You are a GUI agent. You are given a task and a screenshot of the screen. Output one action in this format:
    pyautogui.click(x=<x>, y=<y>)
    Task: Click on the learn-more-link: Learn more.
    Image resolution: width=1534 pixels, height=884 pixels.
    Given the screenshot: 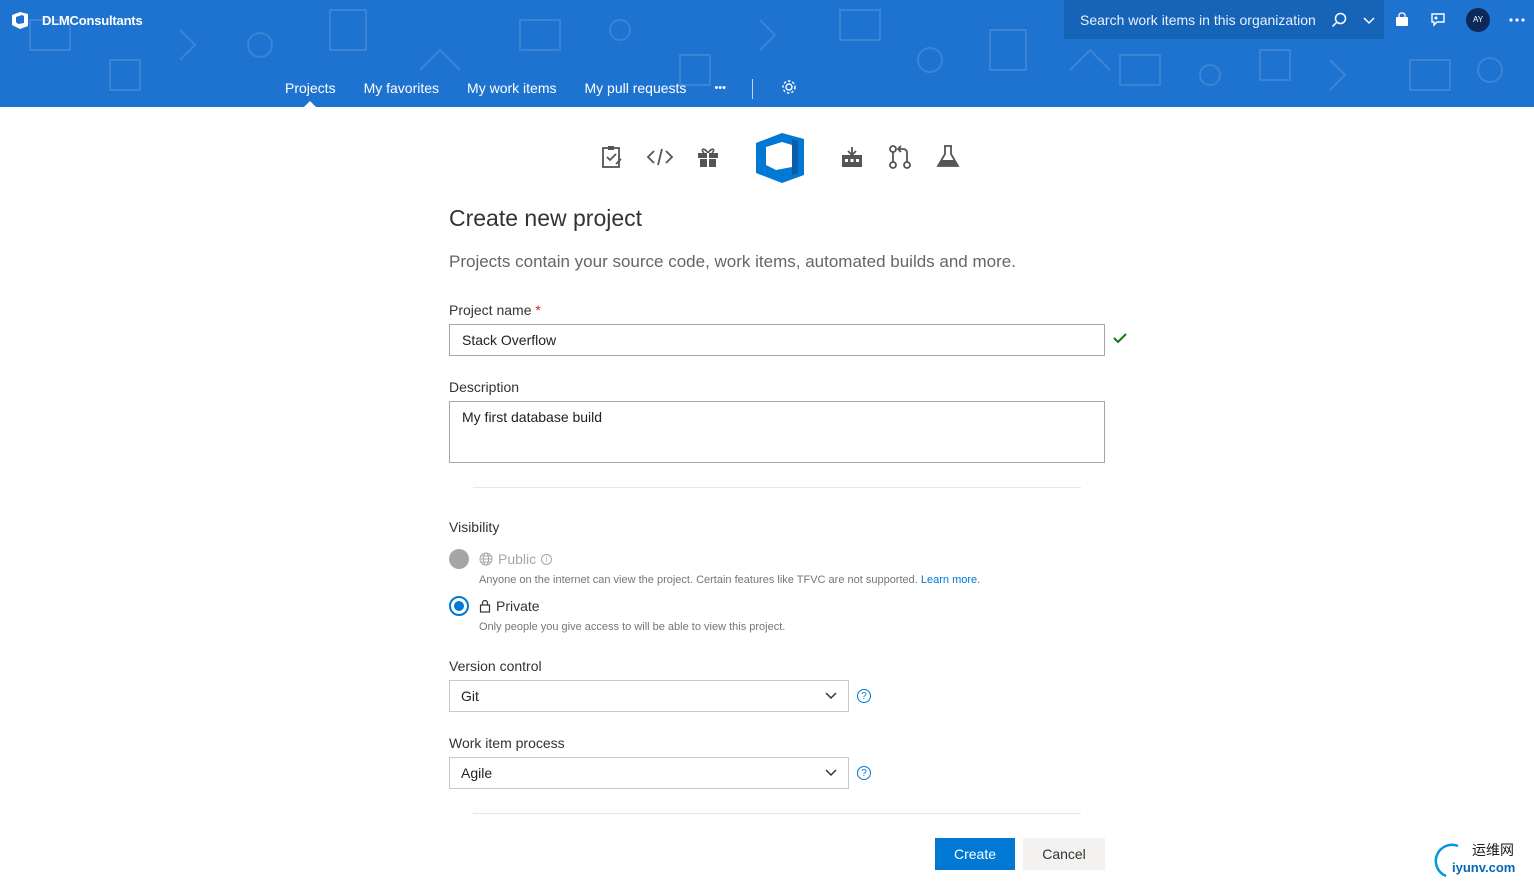 What is the action you would take?
    pyautogui.click(x=950, y=580)
    